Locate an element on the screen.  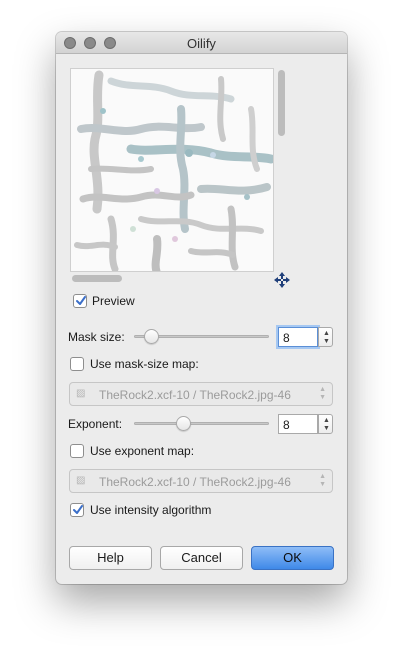
mask-size-map-combo: ▨ TheRock2.xcf-10 / TheRock2.jpg-46 ▲ ▼ is located at coordinates (201, 394).